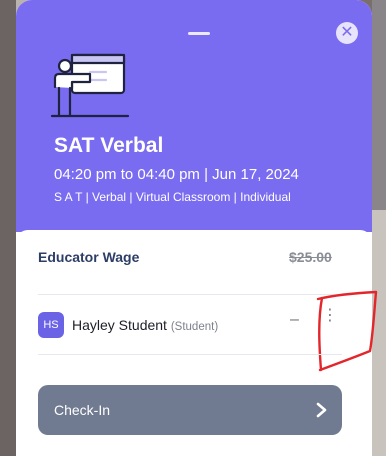 The width and height of the screenshot is (386, 456). What do you see at coordinates (8, 228) in the screenshot?
I see `background-left-edge` at bounding box center [8, 228].